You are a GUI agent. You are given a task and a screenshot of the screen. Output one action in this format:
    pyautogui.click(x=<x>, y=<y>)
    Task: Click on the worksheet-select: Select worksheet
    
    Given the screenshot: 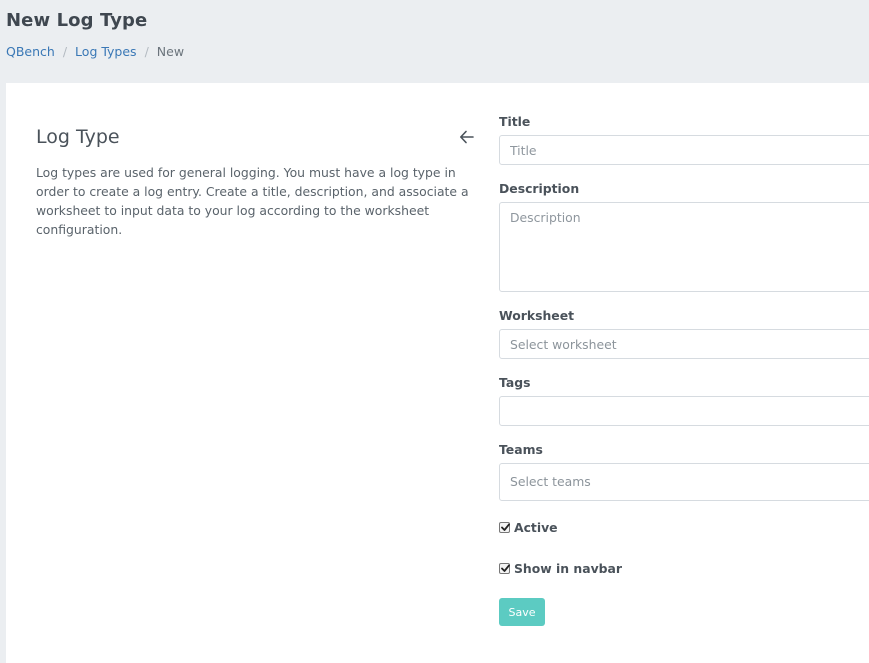 What is the action you would take?
    pyautogui.click(x=684, y=344)
    